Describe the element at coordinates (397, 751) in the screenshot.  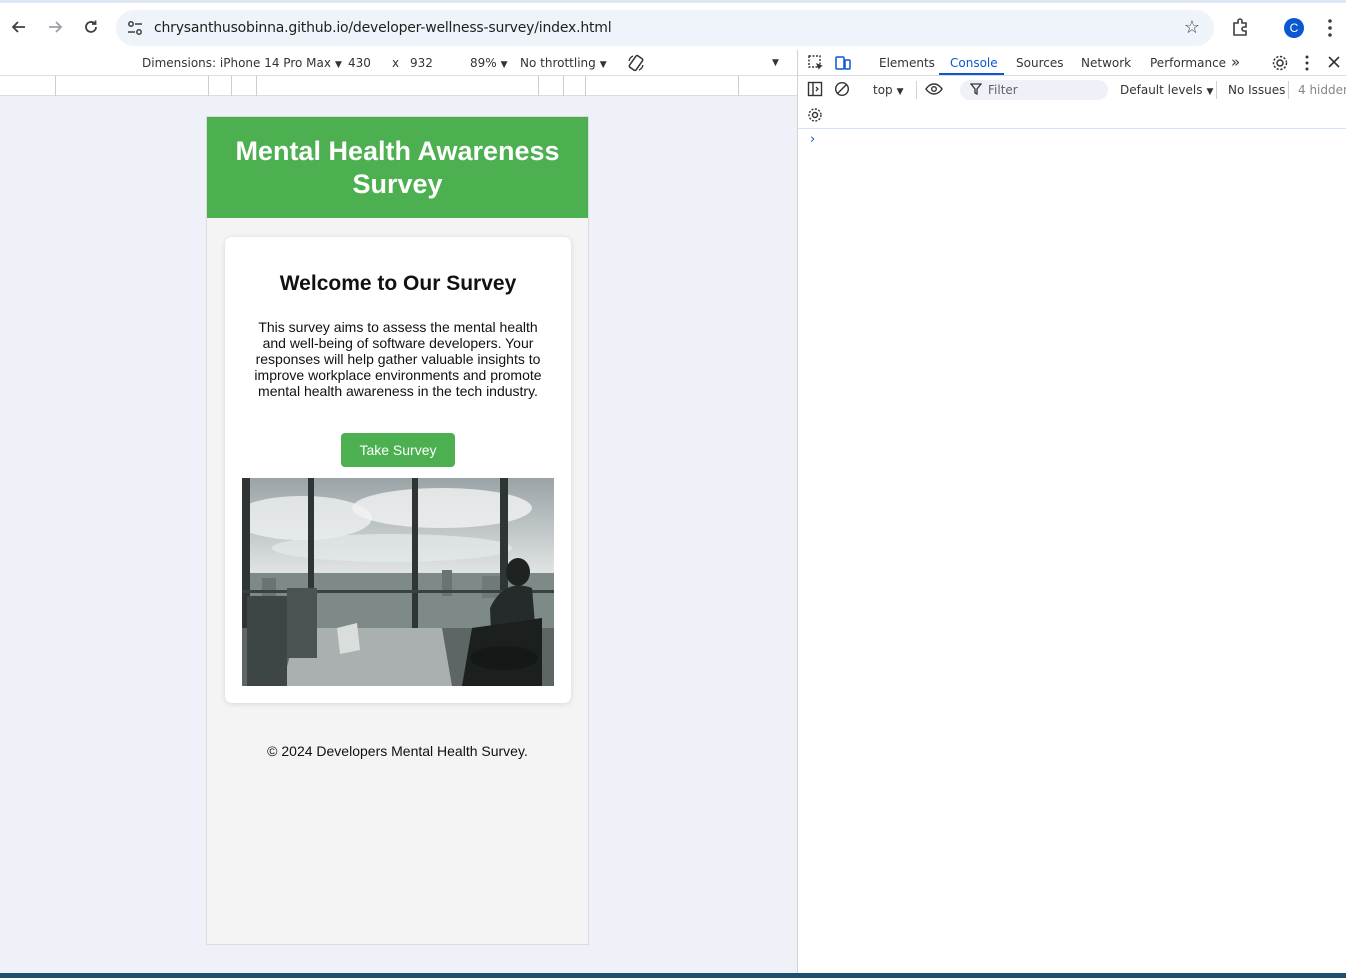
I see `page-footer: © 2024 Developers Mental Health Survey.` at that location.